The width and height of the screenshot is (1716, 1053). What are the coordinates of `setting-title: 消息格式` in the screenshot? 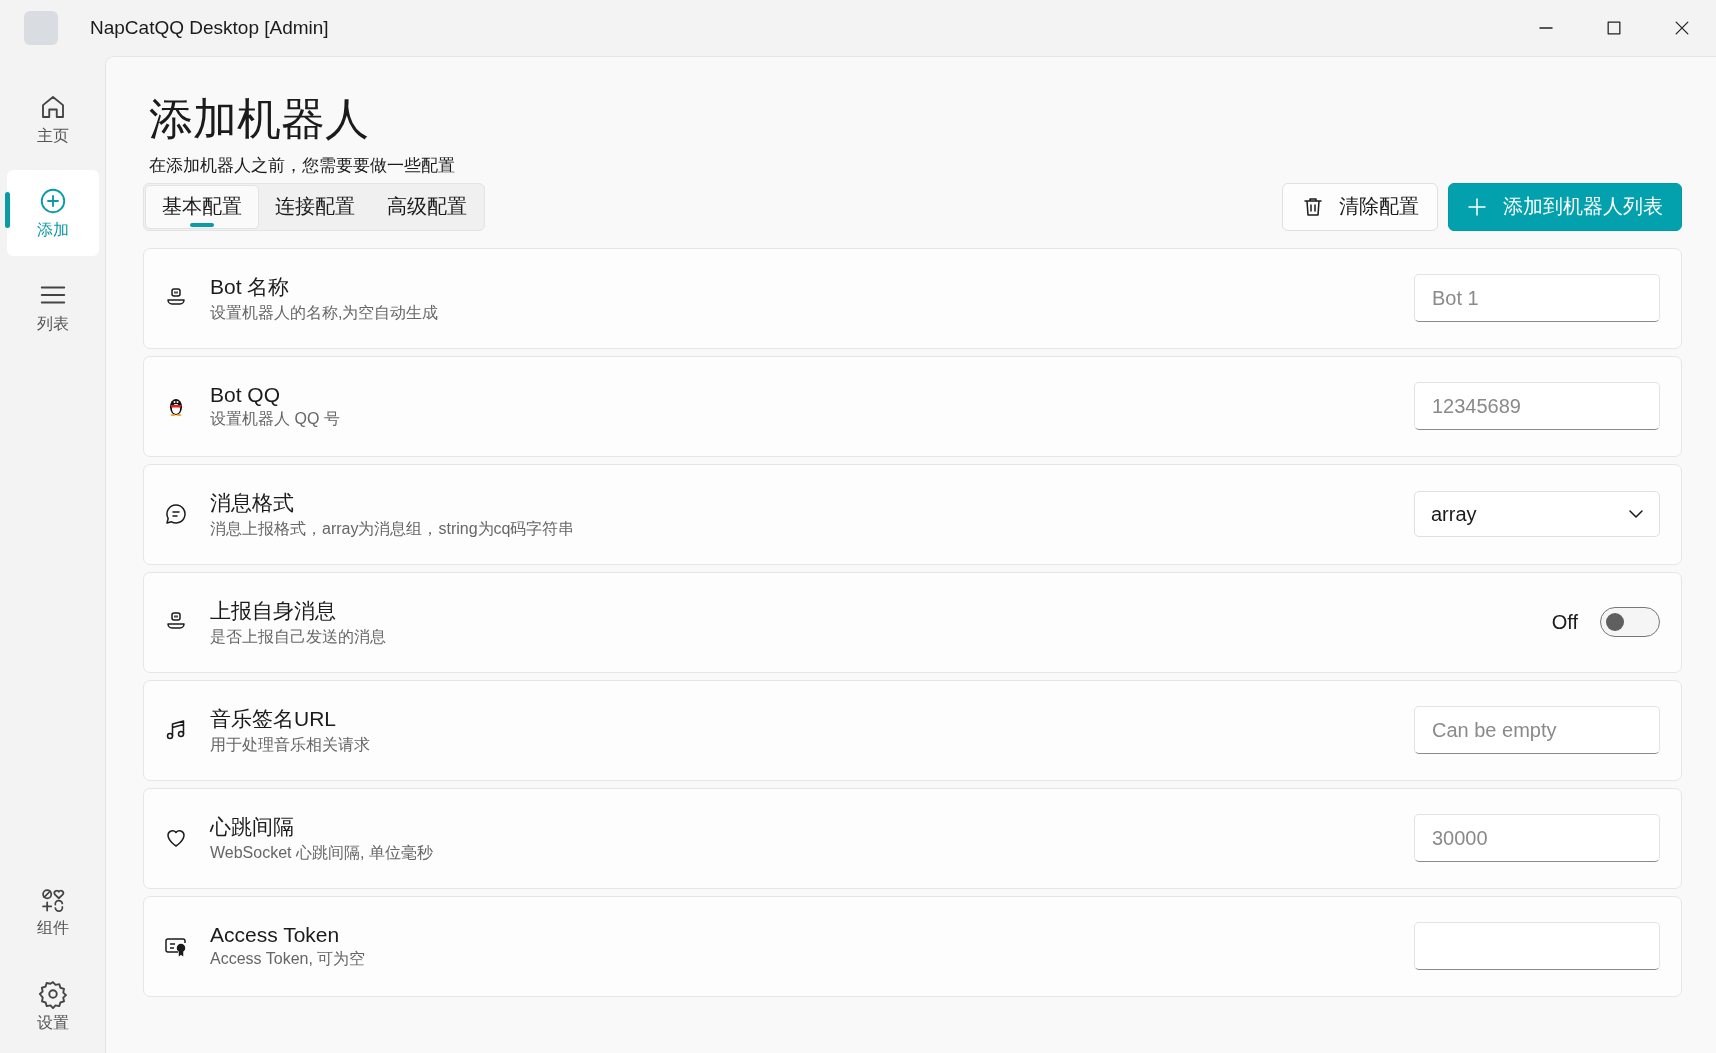 It's located at (252, 502).